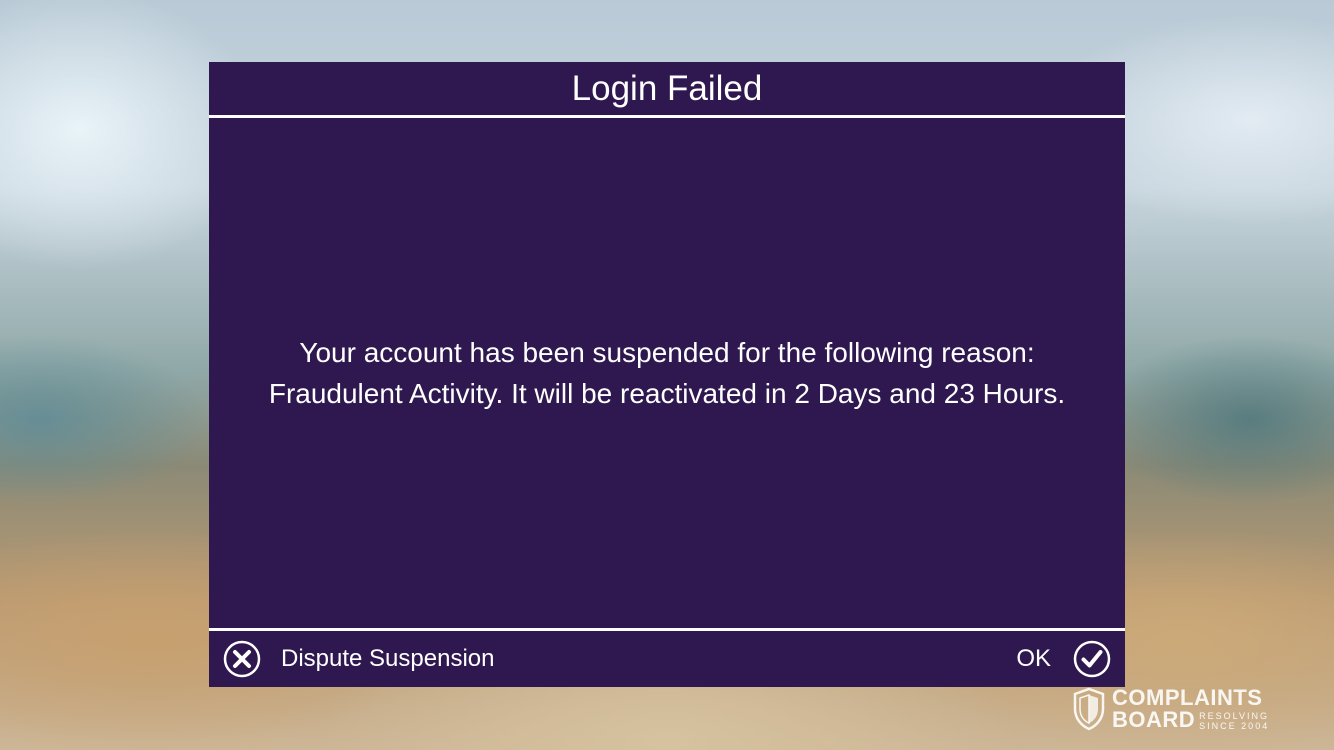 Image resolution: width=1334 pixels, height=750 pixels. I want to click on watermark-tag1: RESOLVING, so click(1234, 716).